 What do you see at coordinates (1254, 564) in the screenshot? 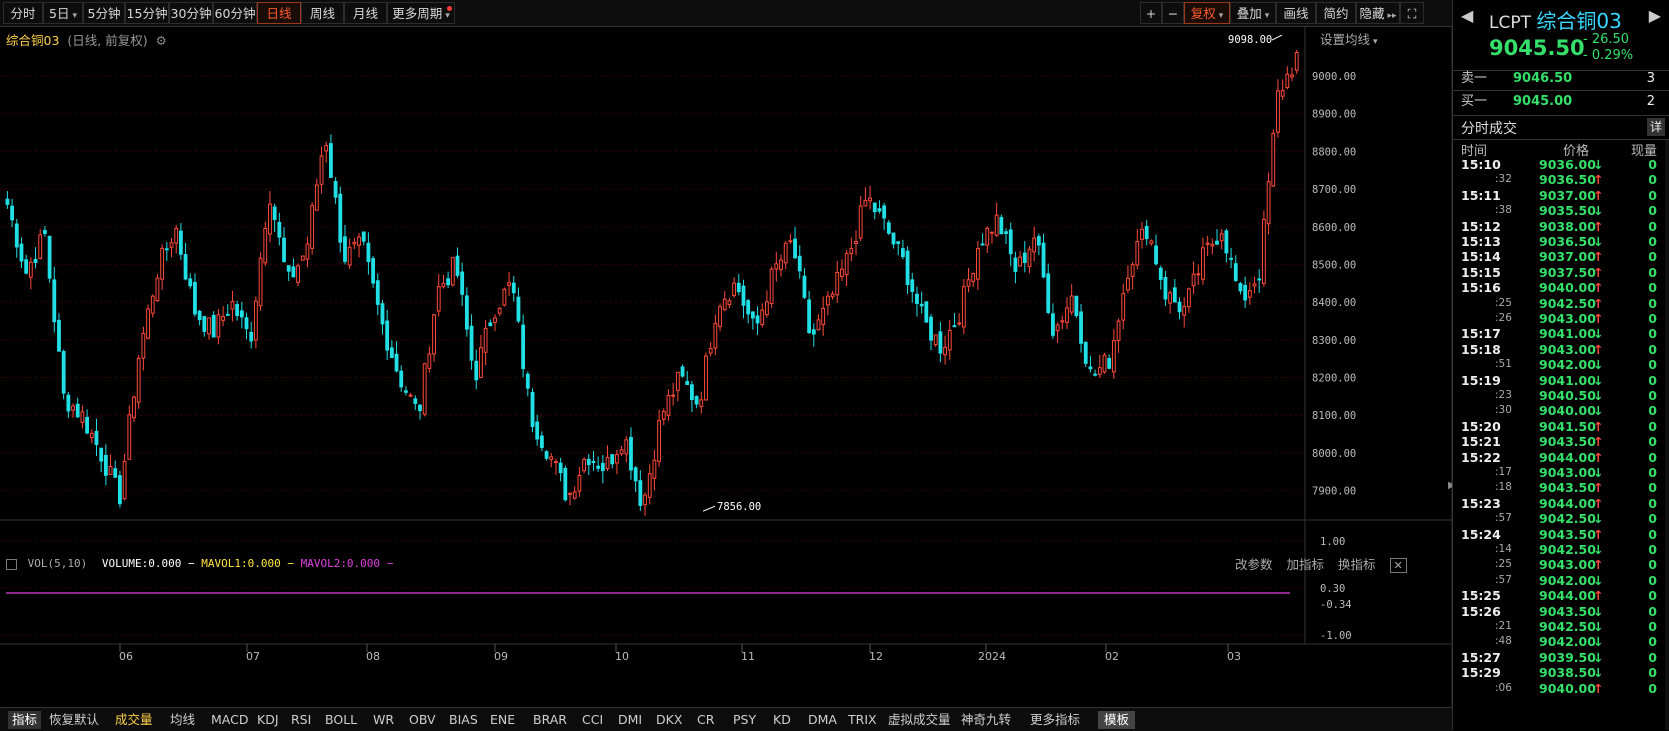
I see `edit-params-button: 改参数` at bounding box center [1254, 564].